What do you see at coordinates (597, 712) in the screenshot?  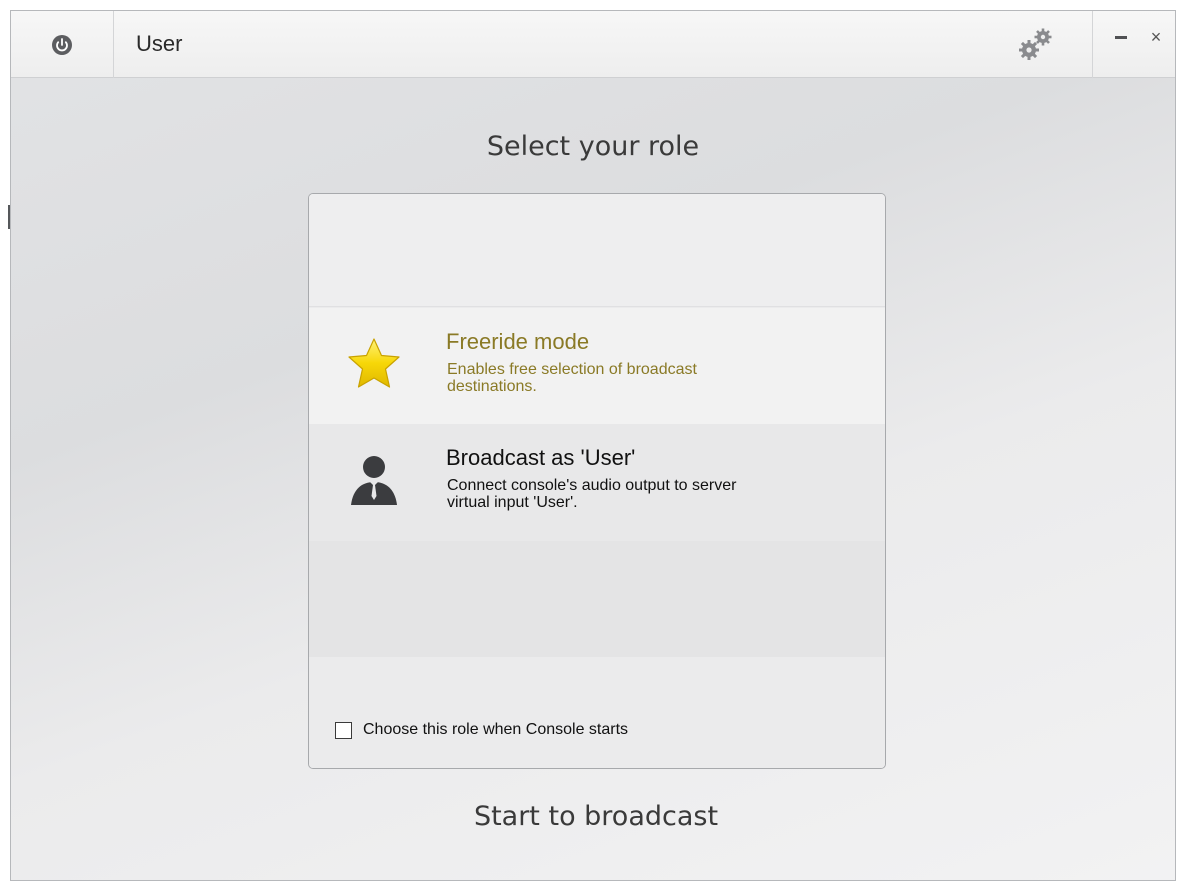 I see `panel-footer` at bounding box center [597, 712].